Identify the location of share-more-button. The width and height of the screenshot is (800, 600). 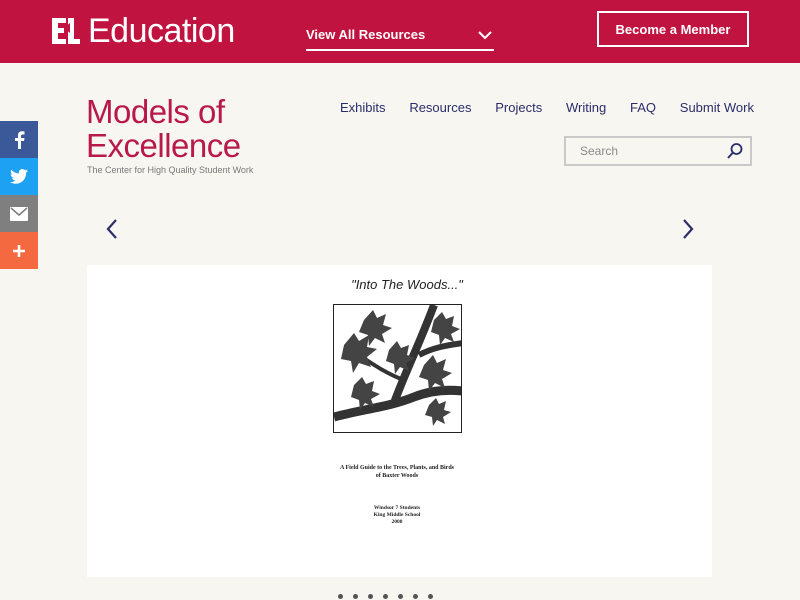
(19, 250).